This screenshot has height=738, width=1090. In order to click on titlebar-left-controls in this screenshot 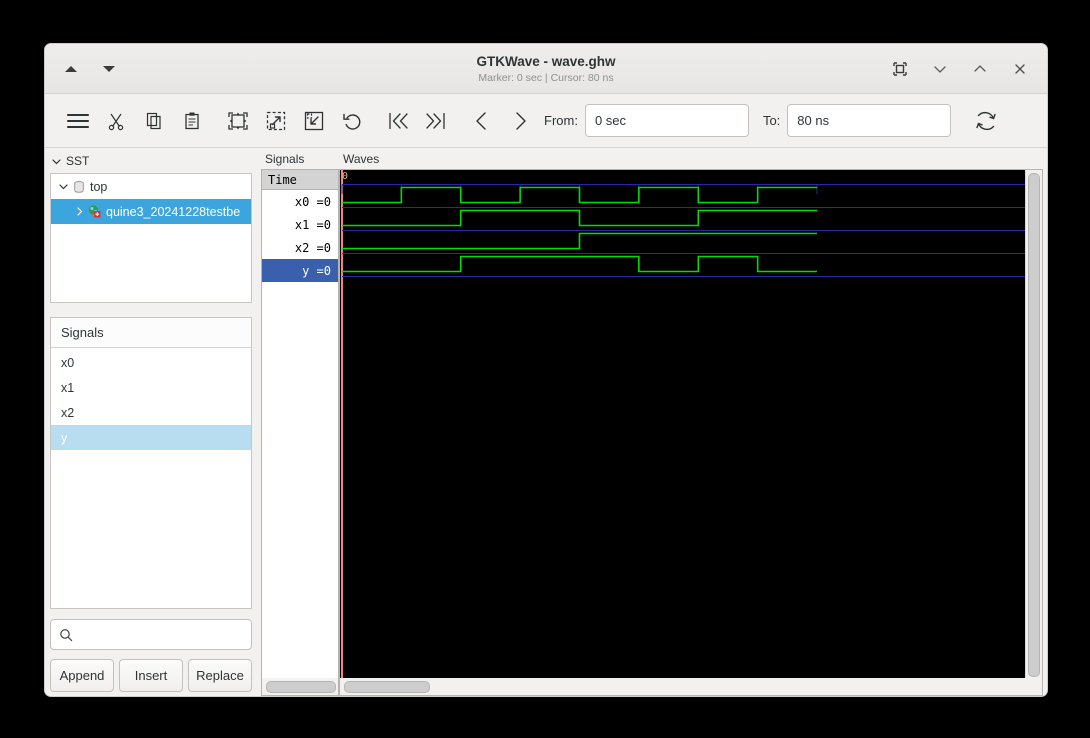, I will do `click(81, 69)`.